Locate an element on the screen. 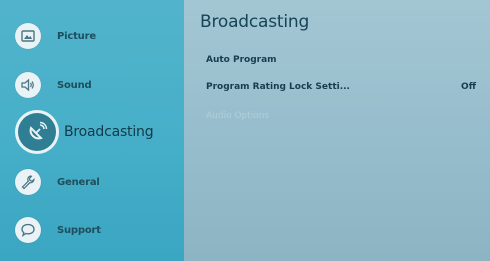 Image resolution: width=490 pixels, height=261 pixels. menu-item-auto-program: Auto Program is located at coordinates (341, 60).